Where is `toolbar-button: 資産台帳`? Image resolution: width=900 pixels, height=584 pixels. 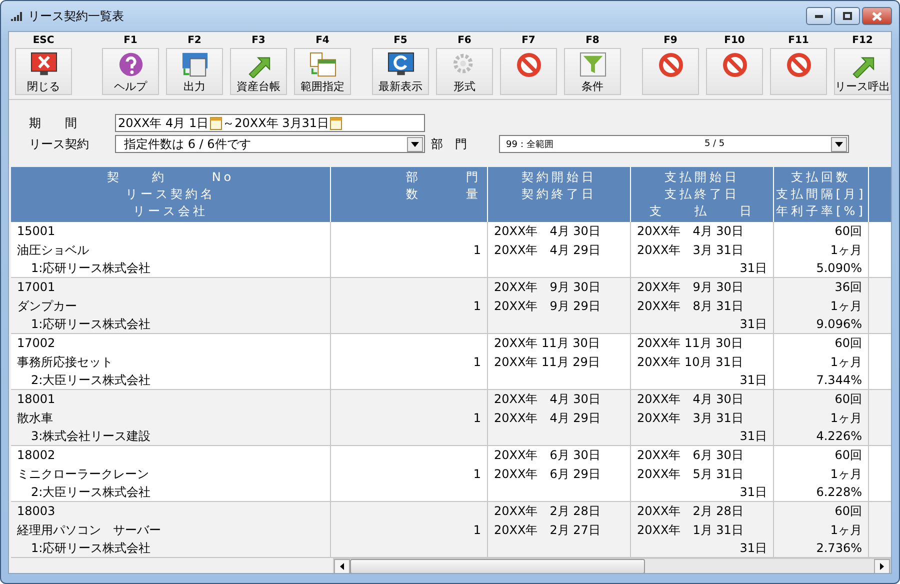 toolbar-button: 資産台帳 is located at coordinates (258, 71).